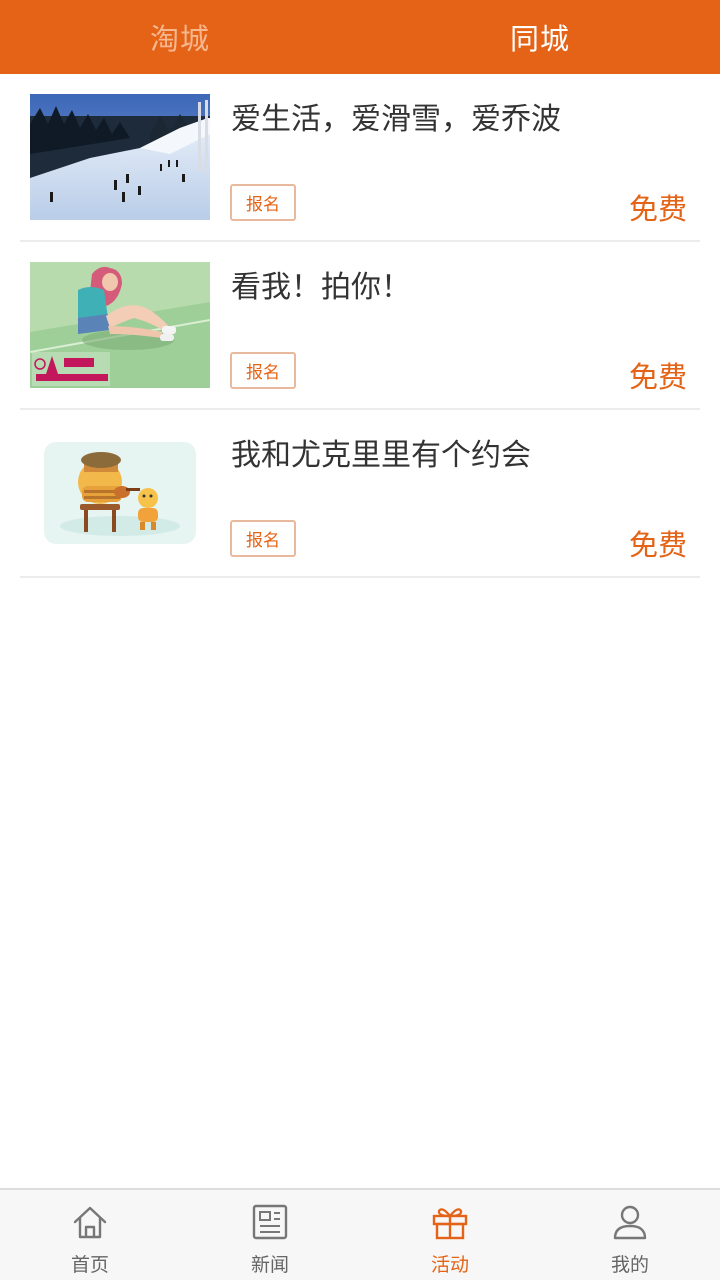  I want to click on nav-home: 首页, so click(90, 1235).